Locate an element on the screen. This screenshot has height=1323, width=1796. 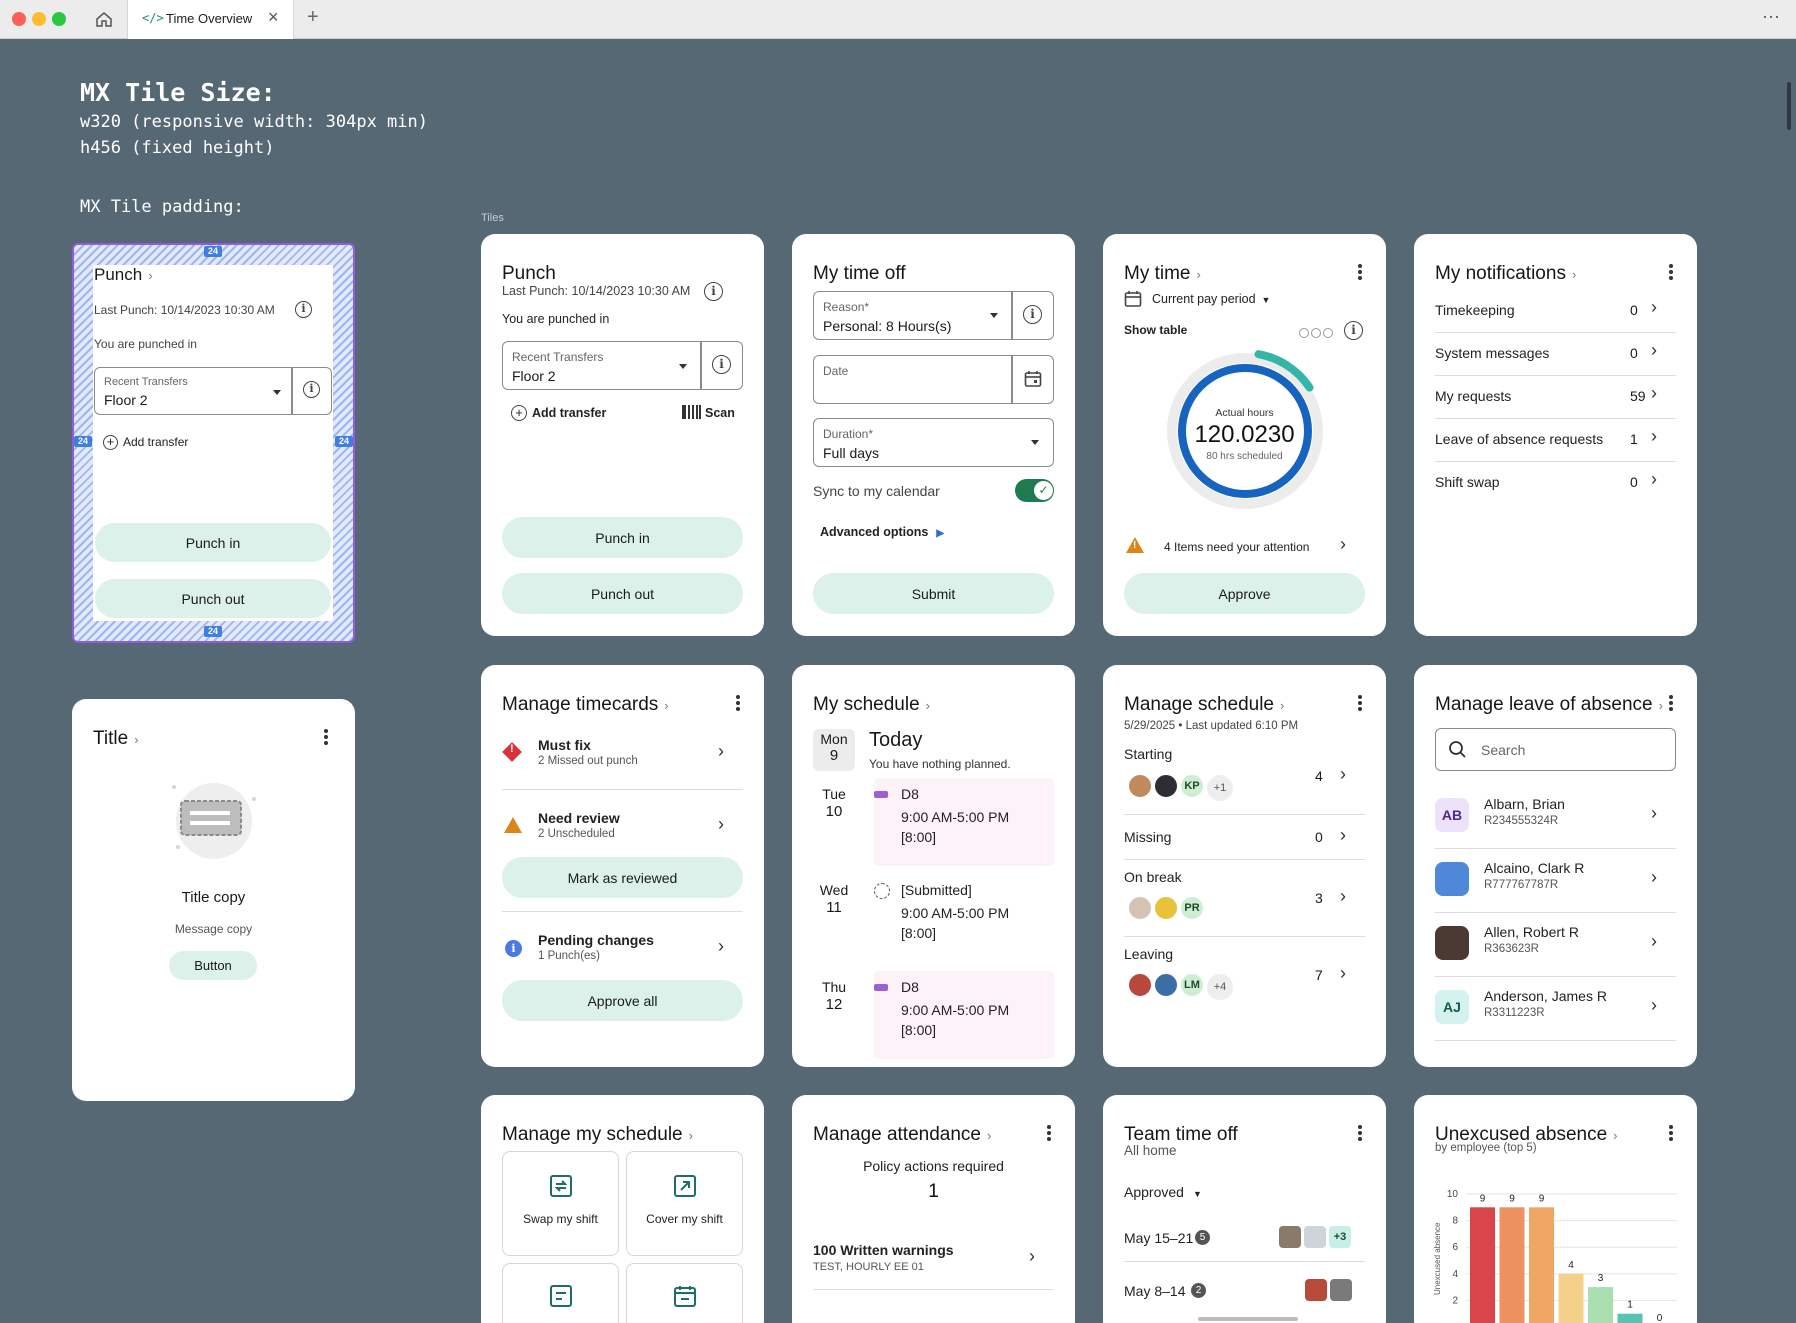
tile-title: Punch › is located at coordinates (123, 275).